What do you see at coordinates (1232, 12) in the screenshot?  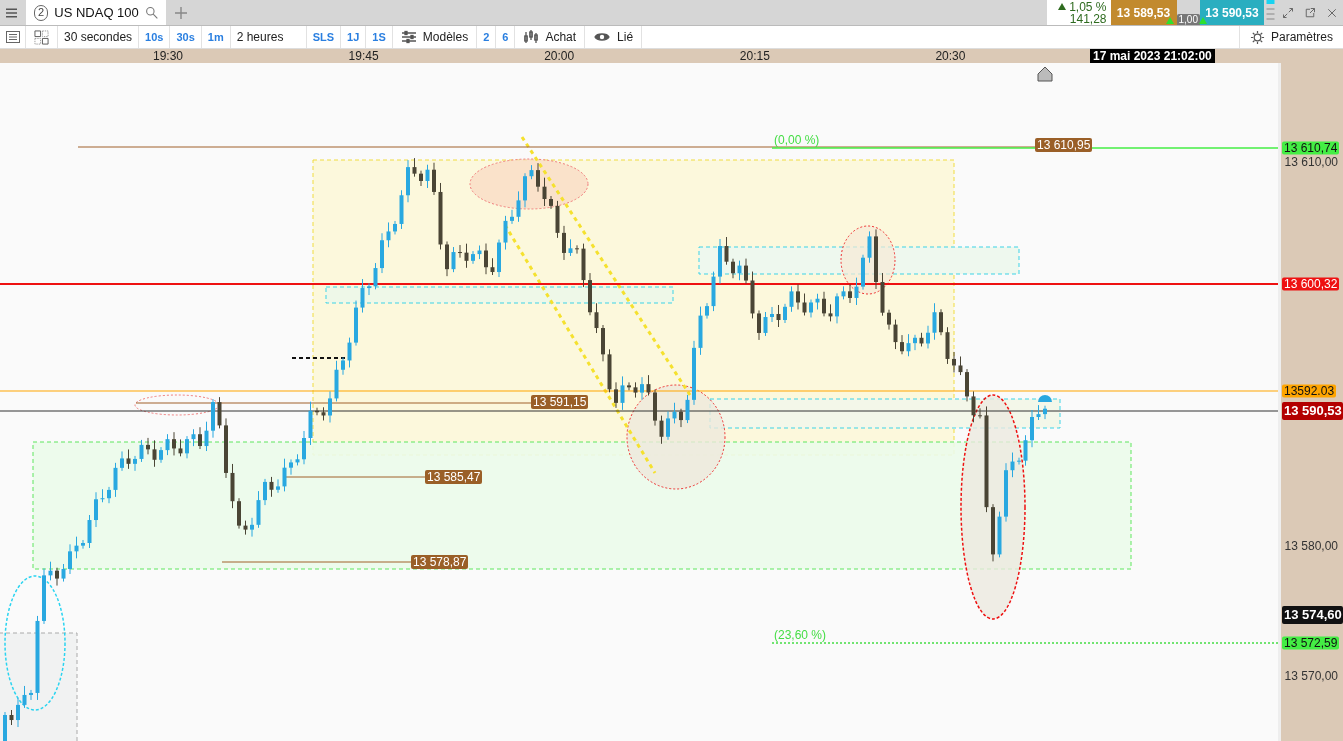 I see `buy-price-button: 13 590,53` at bounding box center [1232, 12].